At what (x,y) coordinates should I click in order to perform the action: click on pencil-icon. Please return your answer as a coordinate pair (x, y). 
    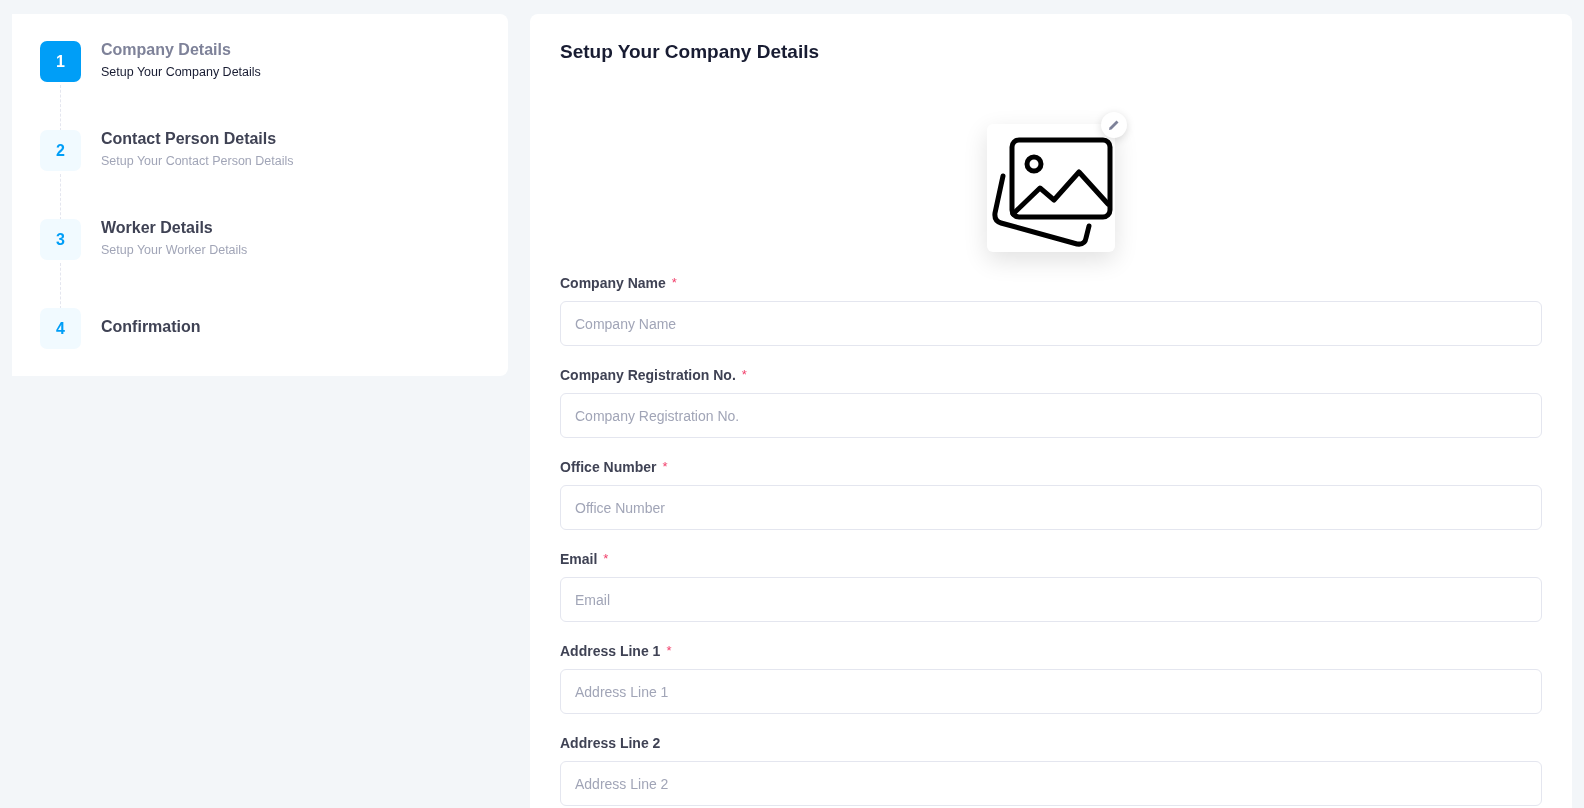
    Looking at the image, I should click on (1114, 125).